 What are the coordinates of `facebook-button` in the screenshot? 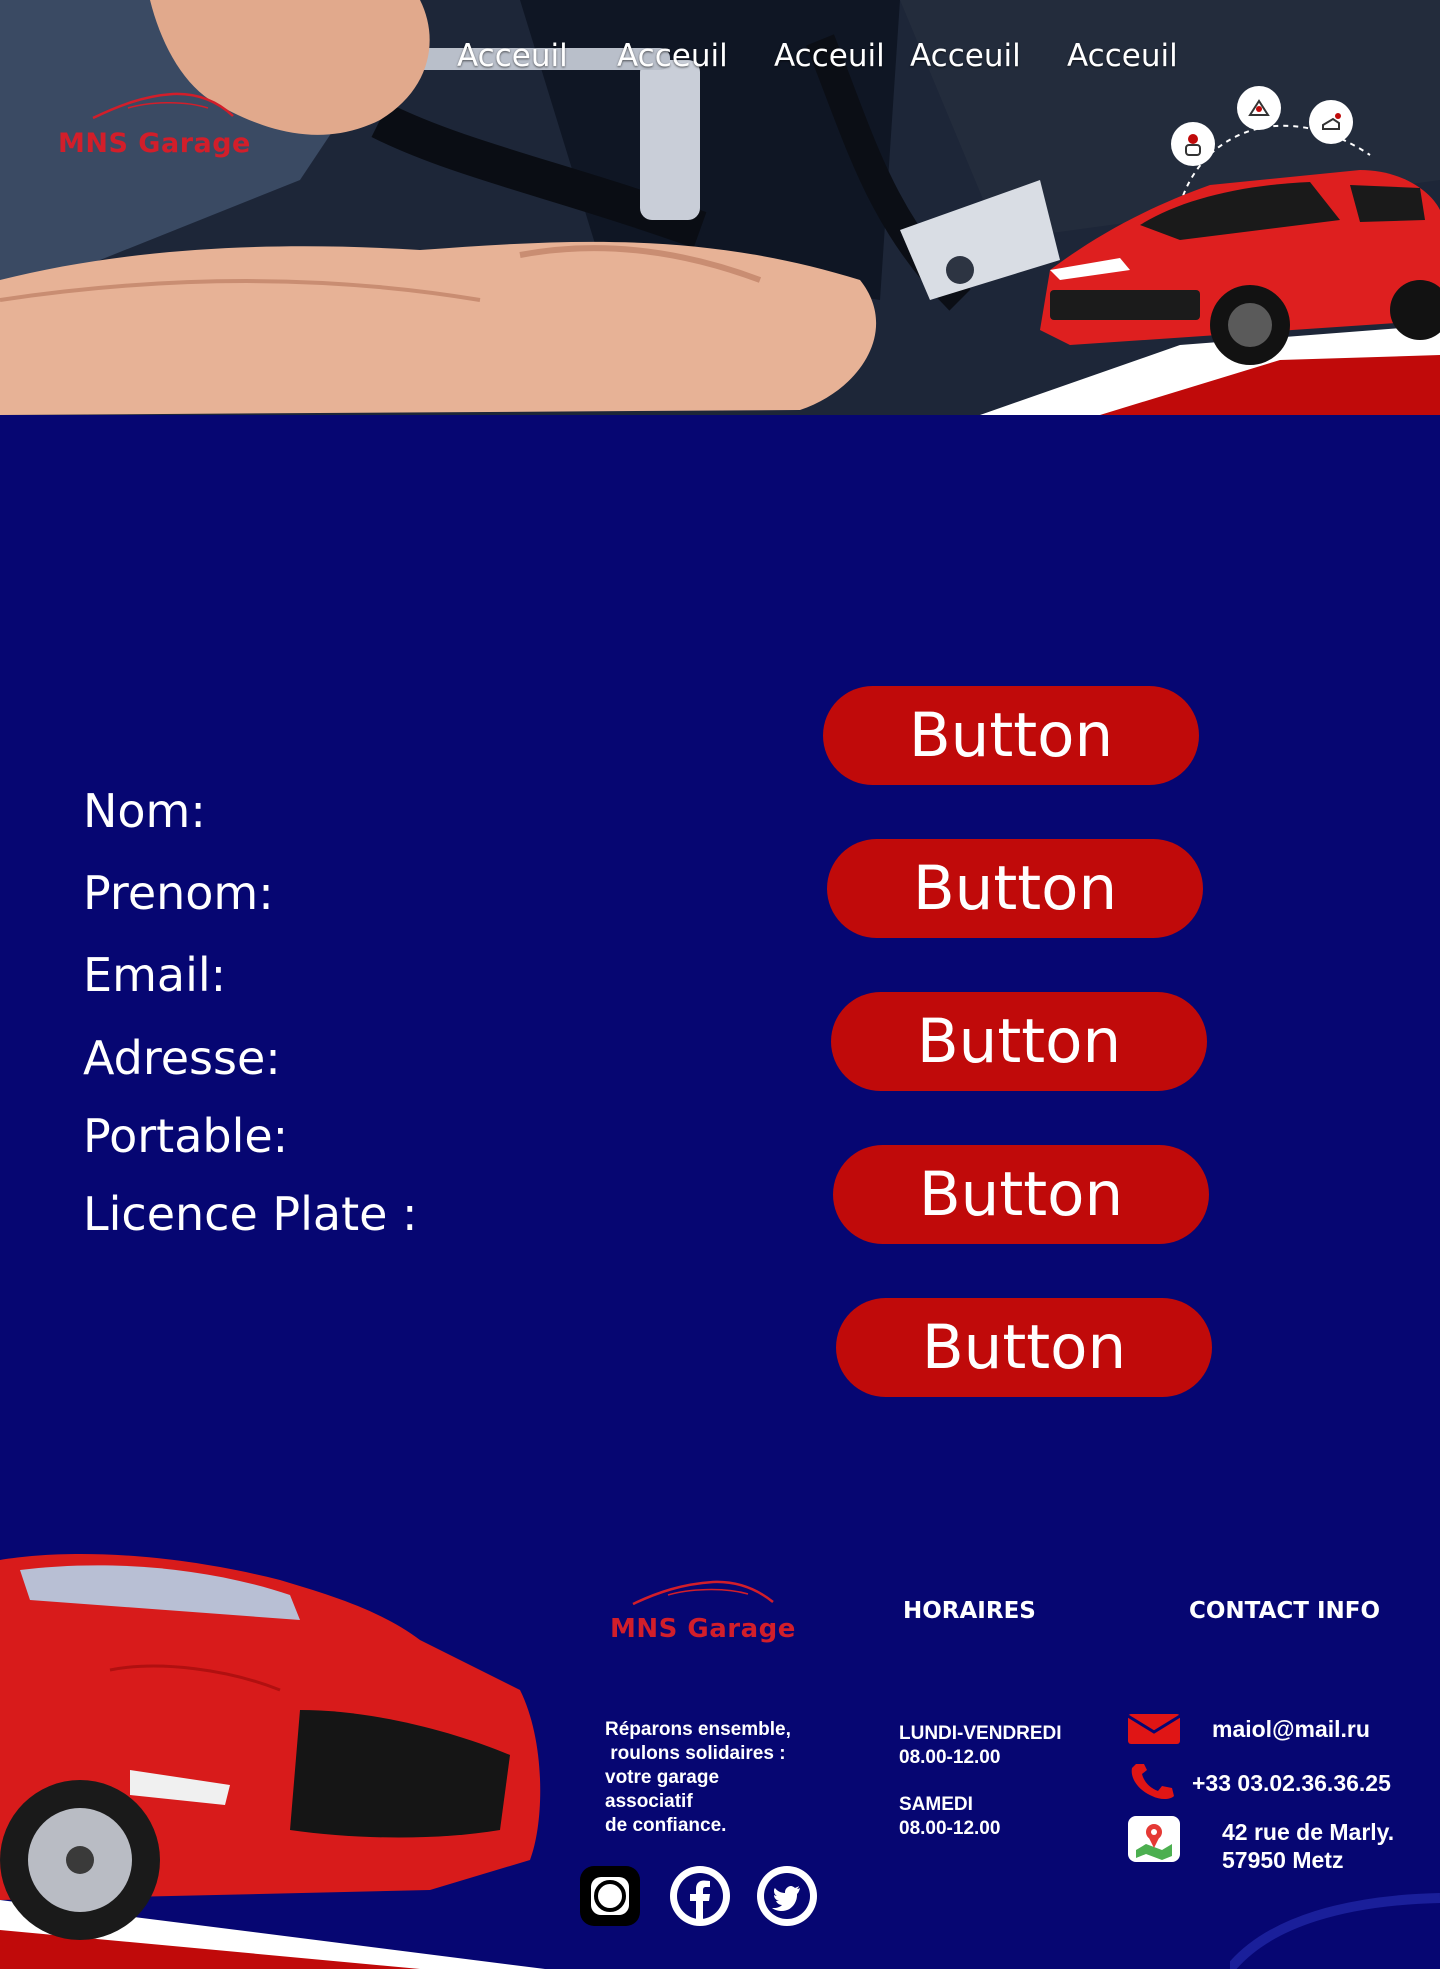 It's located at (700, 1896).